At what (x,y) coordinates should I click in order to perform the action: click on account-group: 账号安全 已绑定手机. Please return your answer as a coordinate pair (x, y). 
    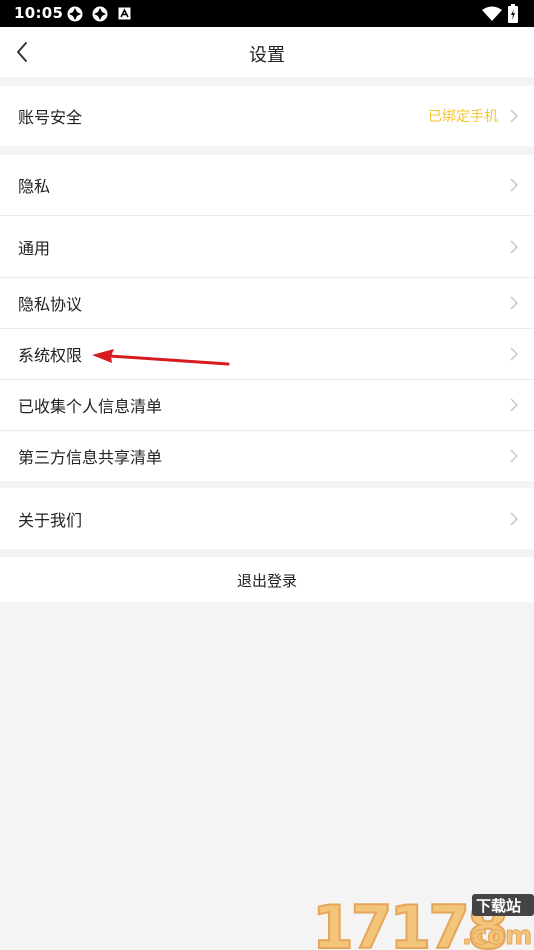
    Looking at the image, I should click on (267, 116).